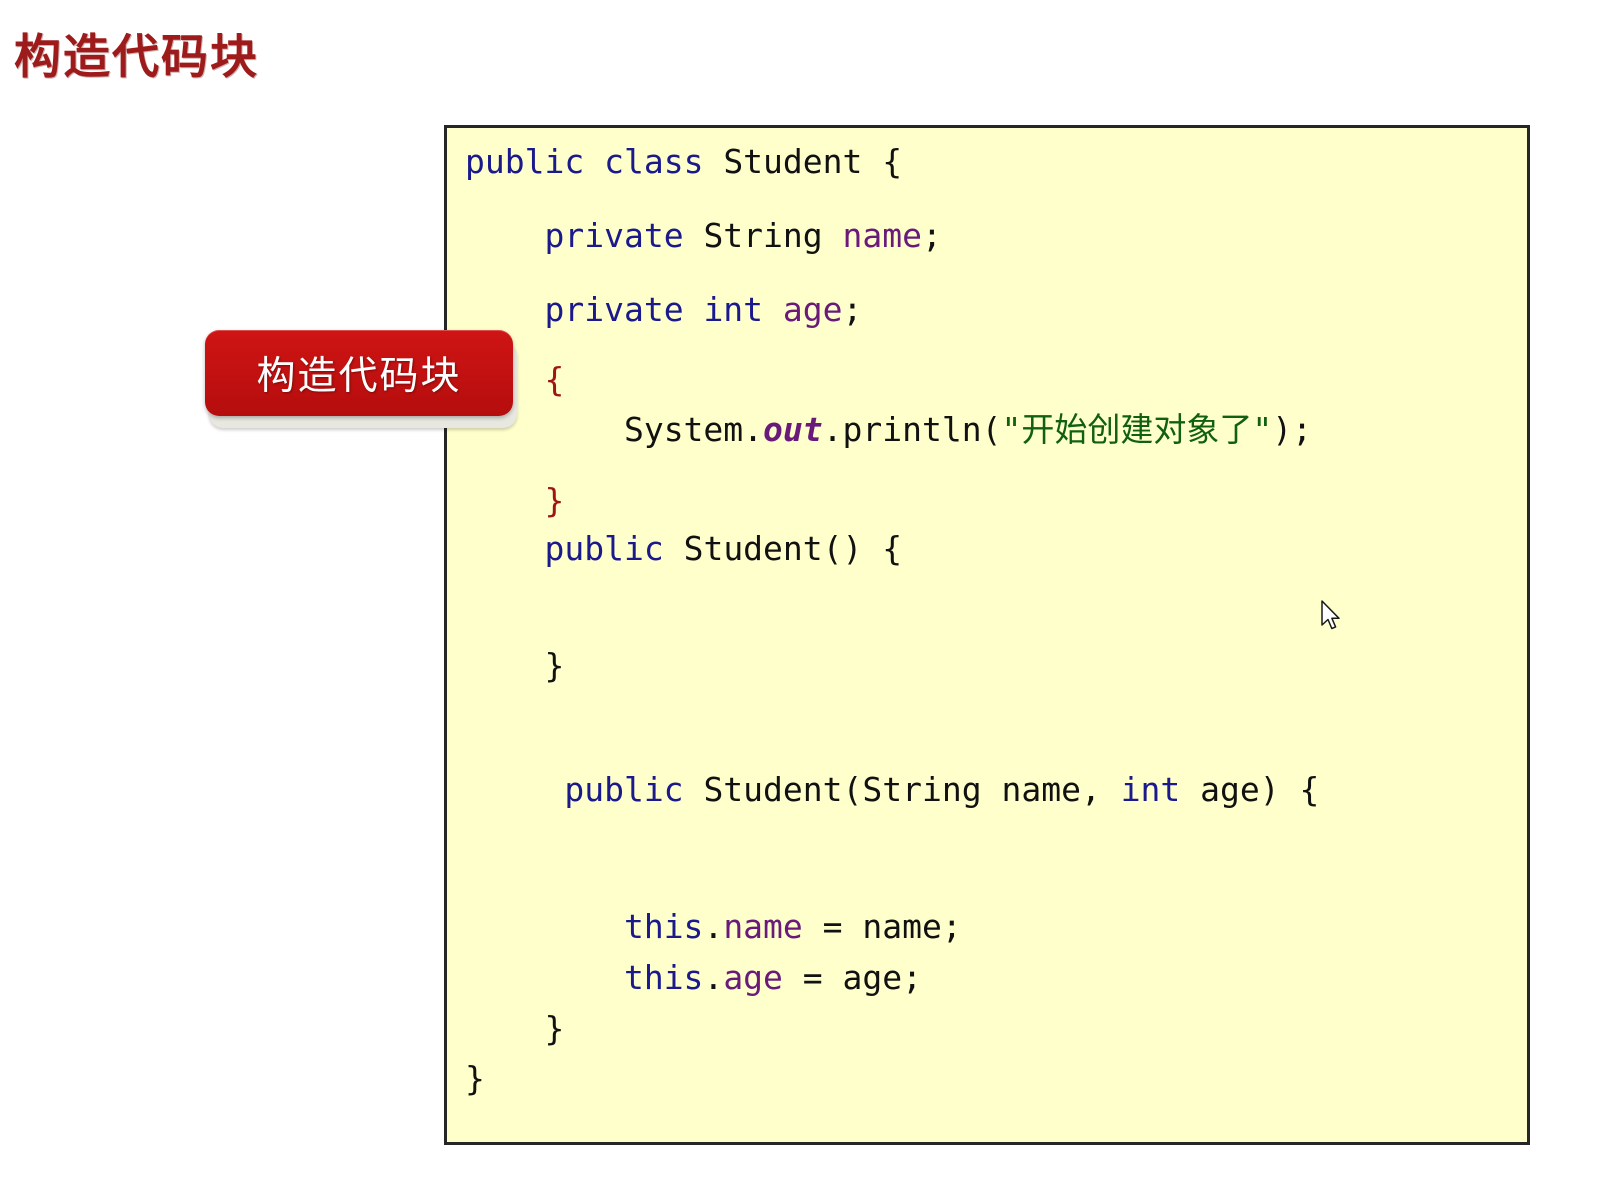  Describe the element at coordinates (1292, 429) in the screenshot. I see `code-token: );` at that location.